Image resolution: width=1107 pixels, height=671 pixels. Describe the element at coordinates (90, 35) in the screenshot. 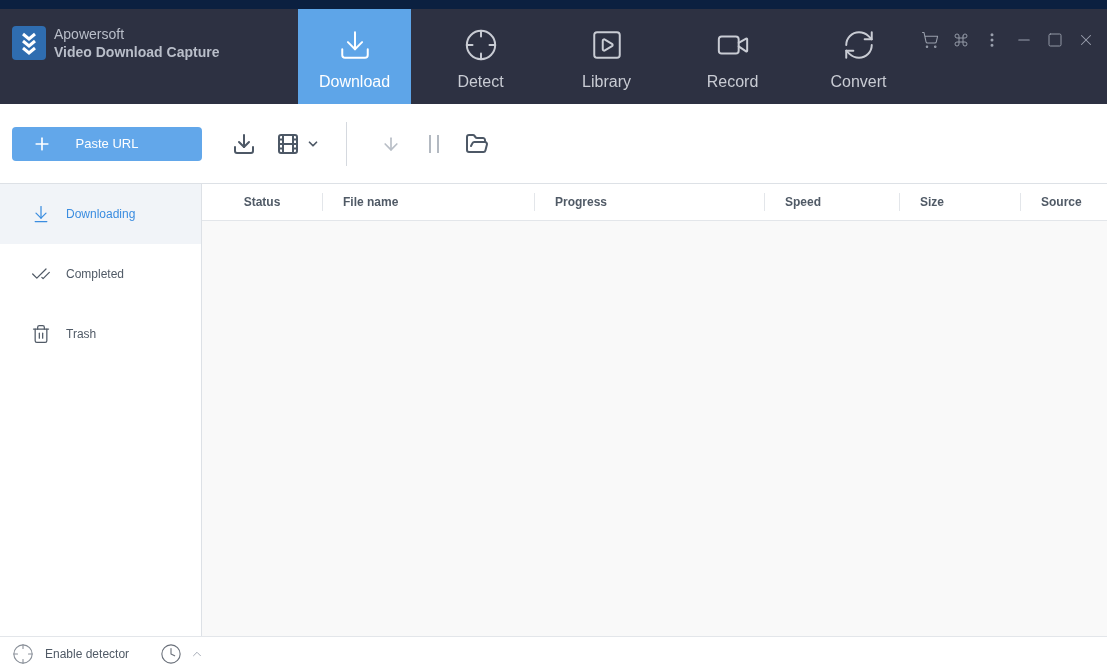

I see `brand-name: Apowersoft` at that location.